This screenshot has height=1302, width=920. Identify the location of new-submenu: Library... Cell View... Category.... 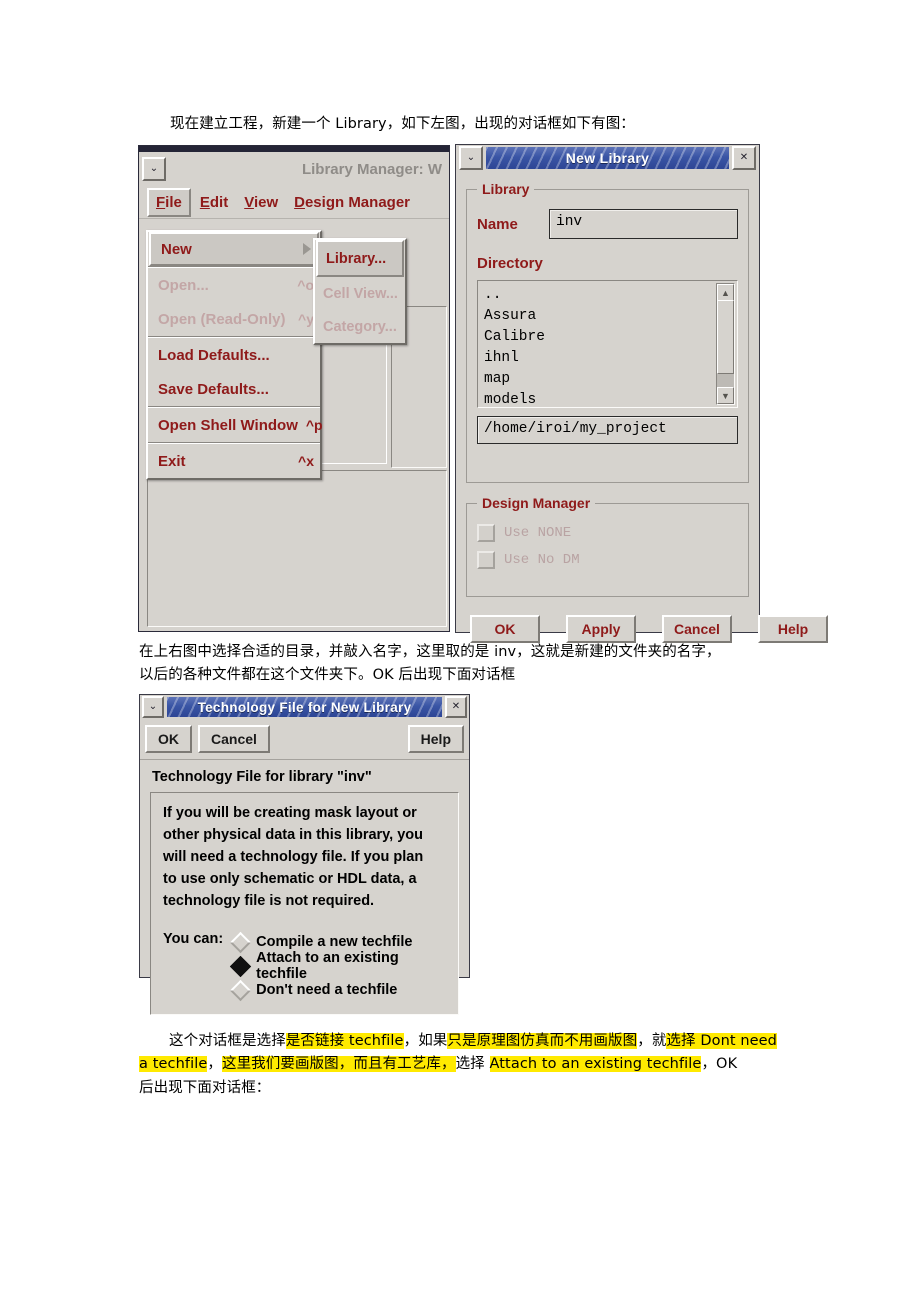
(360, 291).